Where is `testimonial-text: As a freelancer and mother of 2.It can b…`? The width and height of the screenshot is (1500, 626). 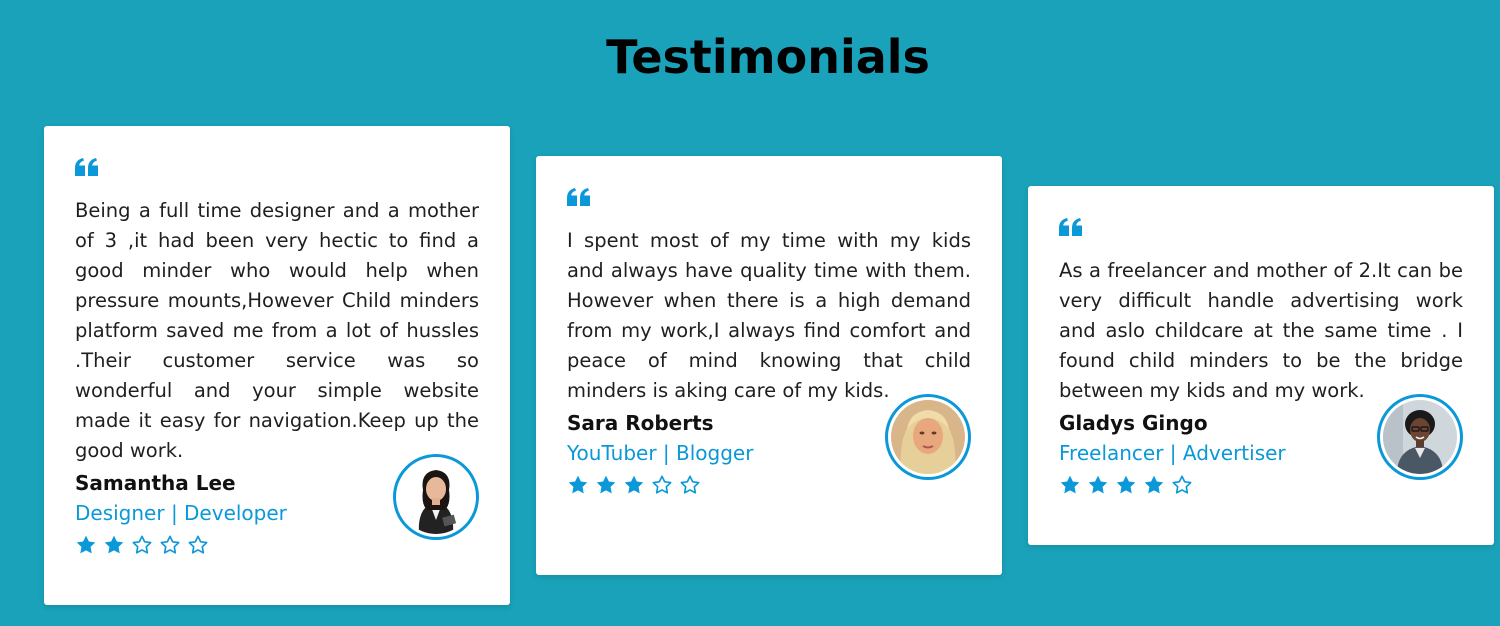 testimonial-text: As a freelancer and mother of 2.It can b… is located at coordinates (1261, 330).